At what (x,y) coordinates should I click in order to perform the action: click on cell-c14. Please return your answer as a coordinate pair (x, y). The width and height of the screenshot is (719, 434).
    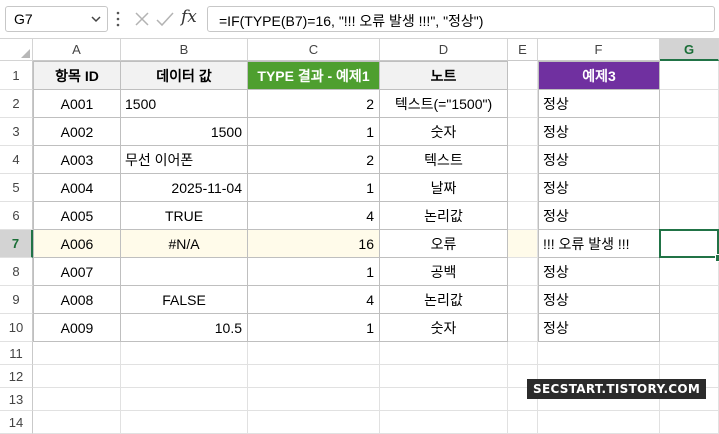
    Looking at the image, I should click on (314, 422).